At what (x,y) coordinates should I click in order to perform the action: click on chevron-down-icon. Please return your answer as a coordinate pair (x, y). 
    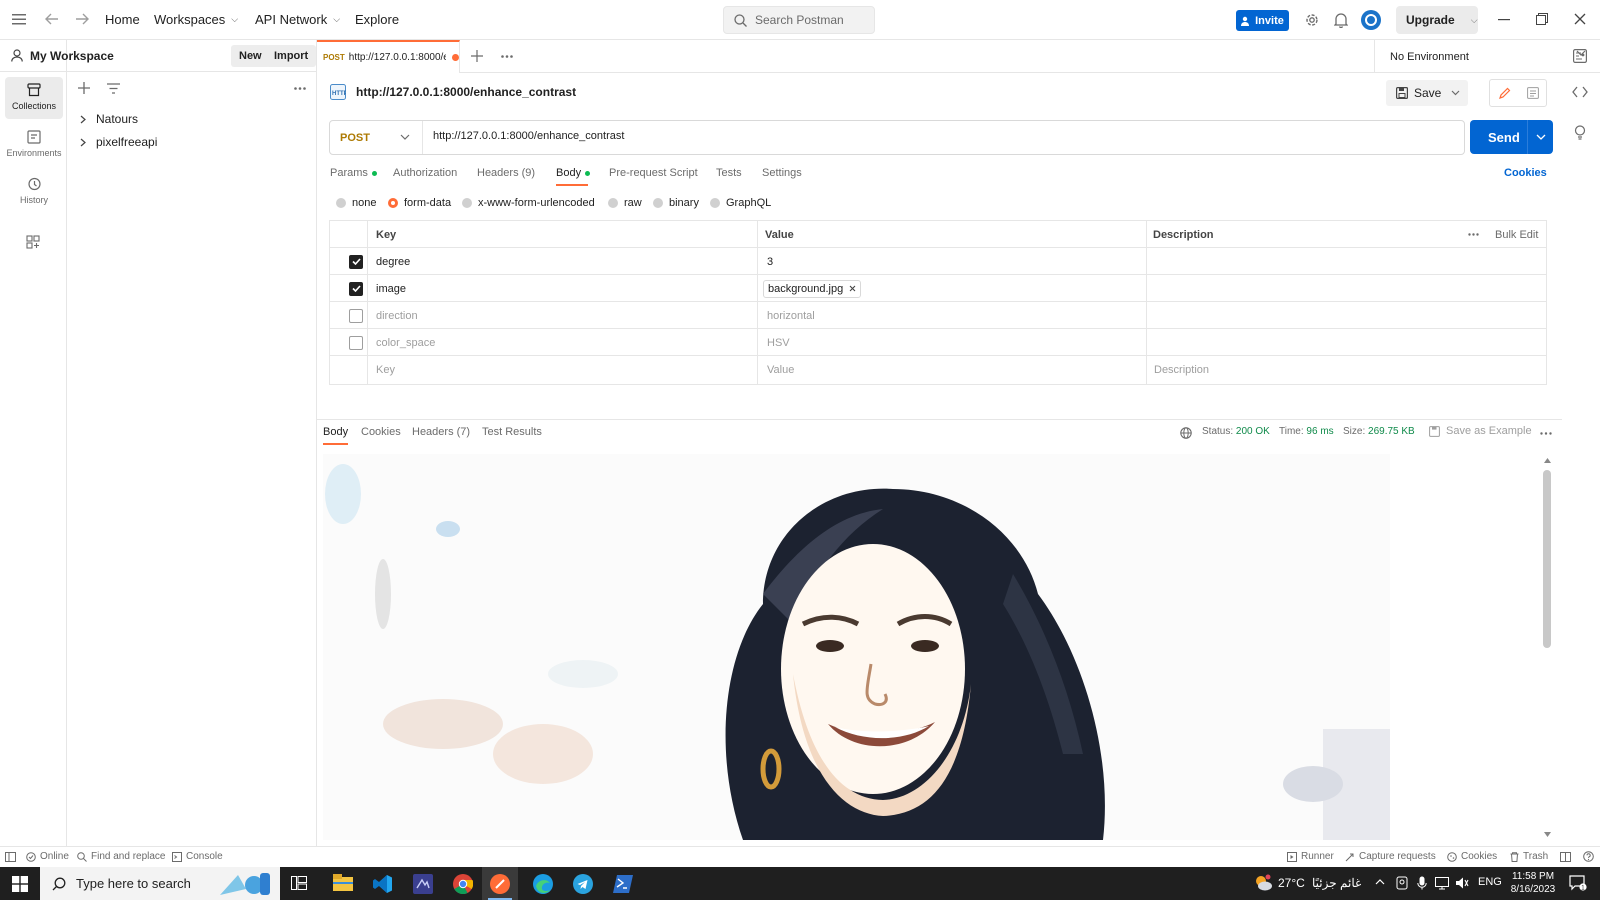
    Looking at the image, I should click on (1541, 137).